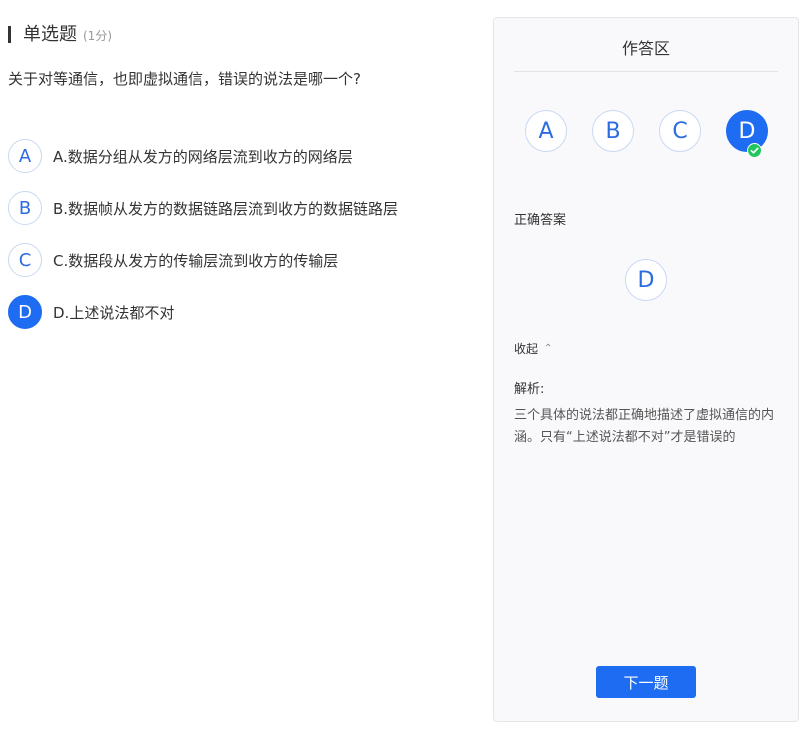 This screenshot has height=729, width=805. Describe the element at coordinates (203, 312) in the screenshot. I see `option-d: D D.上述说法都不对` at that location.